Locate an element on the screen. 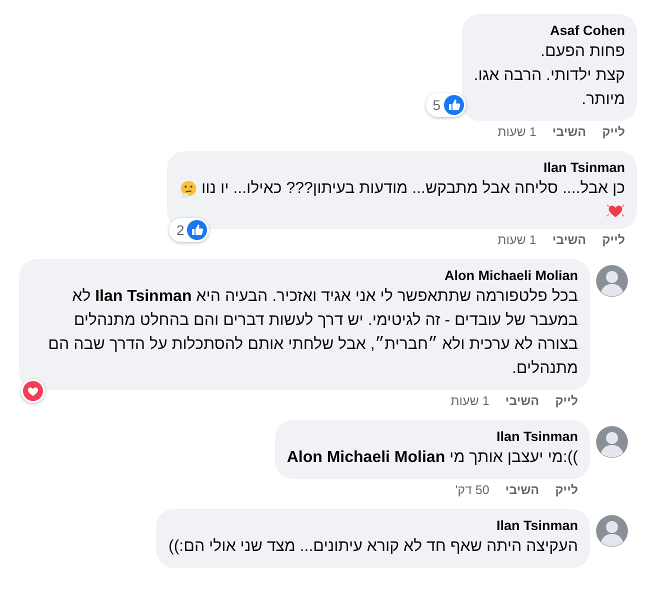  reaction-badge: 5 is located at coordinates (446, 105).